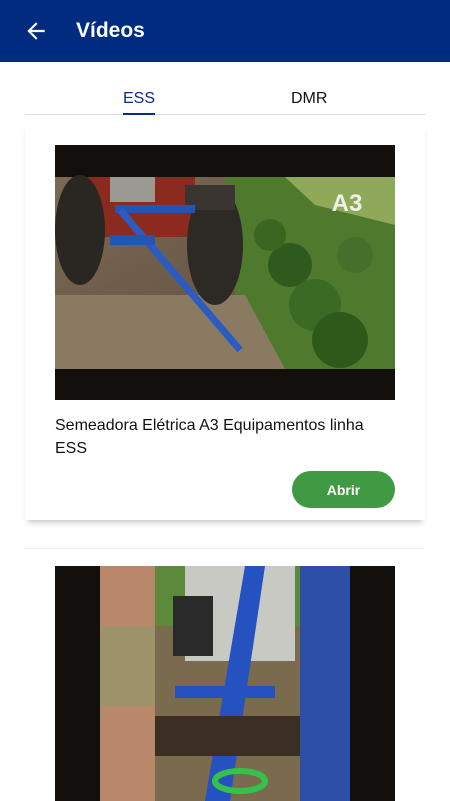 This screenshot has width=450, height=801. Describe the element at coordinates (139, 97) in the screenshot. I see `tab-ess: ESS` at that location.